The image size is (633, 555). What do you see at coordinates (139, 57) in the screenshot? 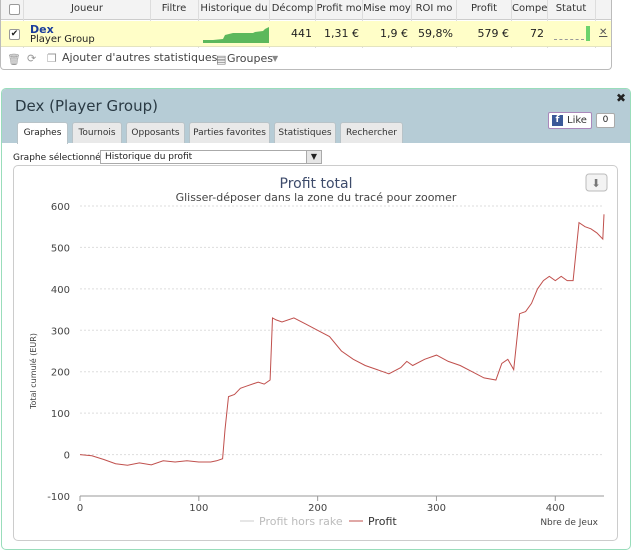
I see `add-stats-link: Ajouter d'autres statistiques` at bounding box center [139, 57].